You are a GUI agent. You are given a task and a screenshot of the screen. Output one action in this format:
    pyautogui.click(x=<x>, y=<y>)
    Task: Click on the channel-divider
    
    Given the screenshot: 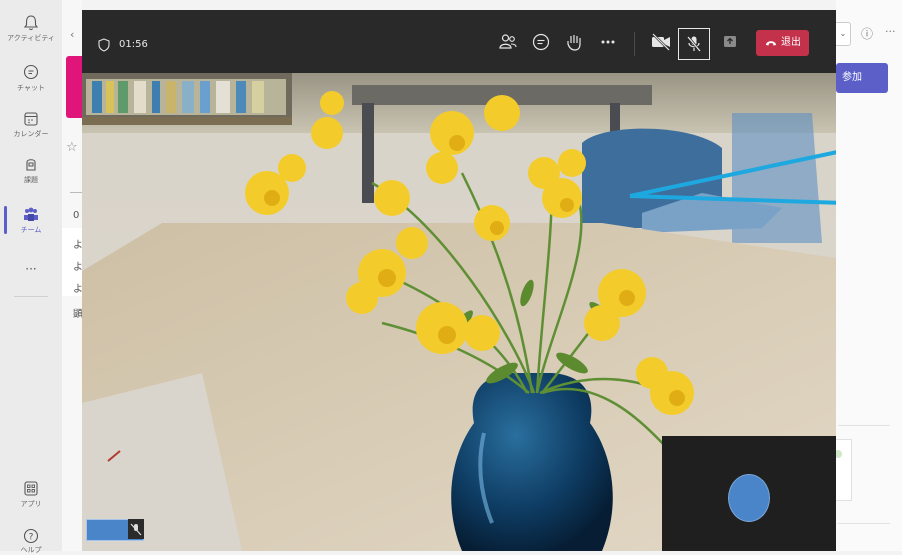 What is the action you would take?
    pyautogui.click(x=76, y=192)
    